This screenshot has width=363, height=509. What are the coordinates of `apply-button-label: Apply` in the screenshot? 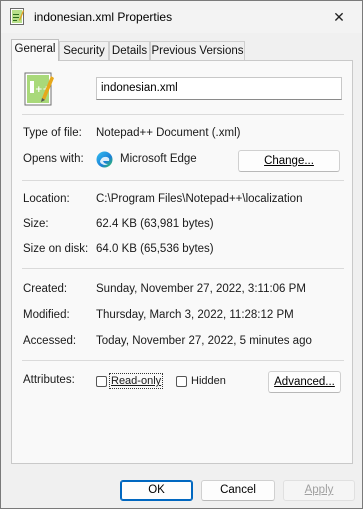 It's located at (319, 490).